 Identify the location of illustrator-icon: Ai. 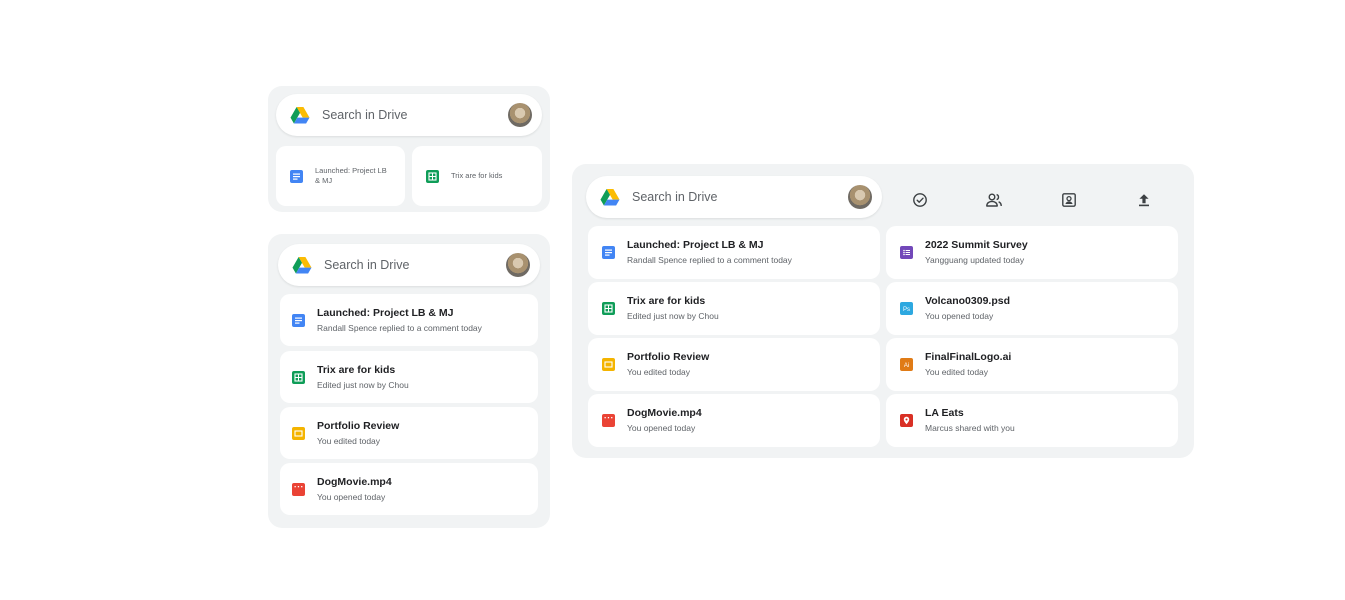
(906, 364).